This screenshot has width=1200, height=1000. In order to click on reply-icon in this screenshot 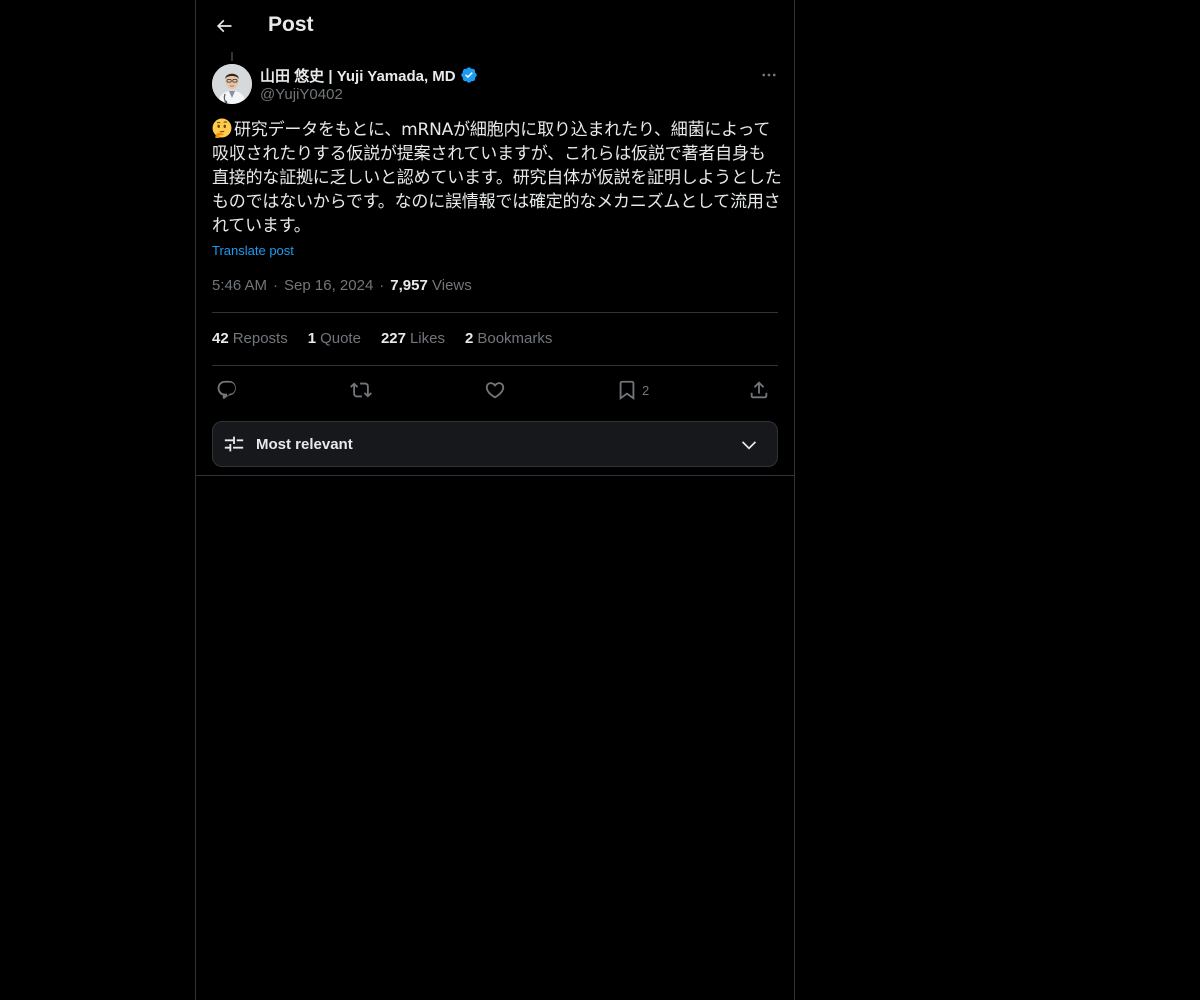, I will do `click(226, 389)`.